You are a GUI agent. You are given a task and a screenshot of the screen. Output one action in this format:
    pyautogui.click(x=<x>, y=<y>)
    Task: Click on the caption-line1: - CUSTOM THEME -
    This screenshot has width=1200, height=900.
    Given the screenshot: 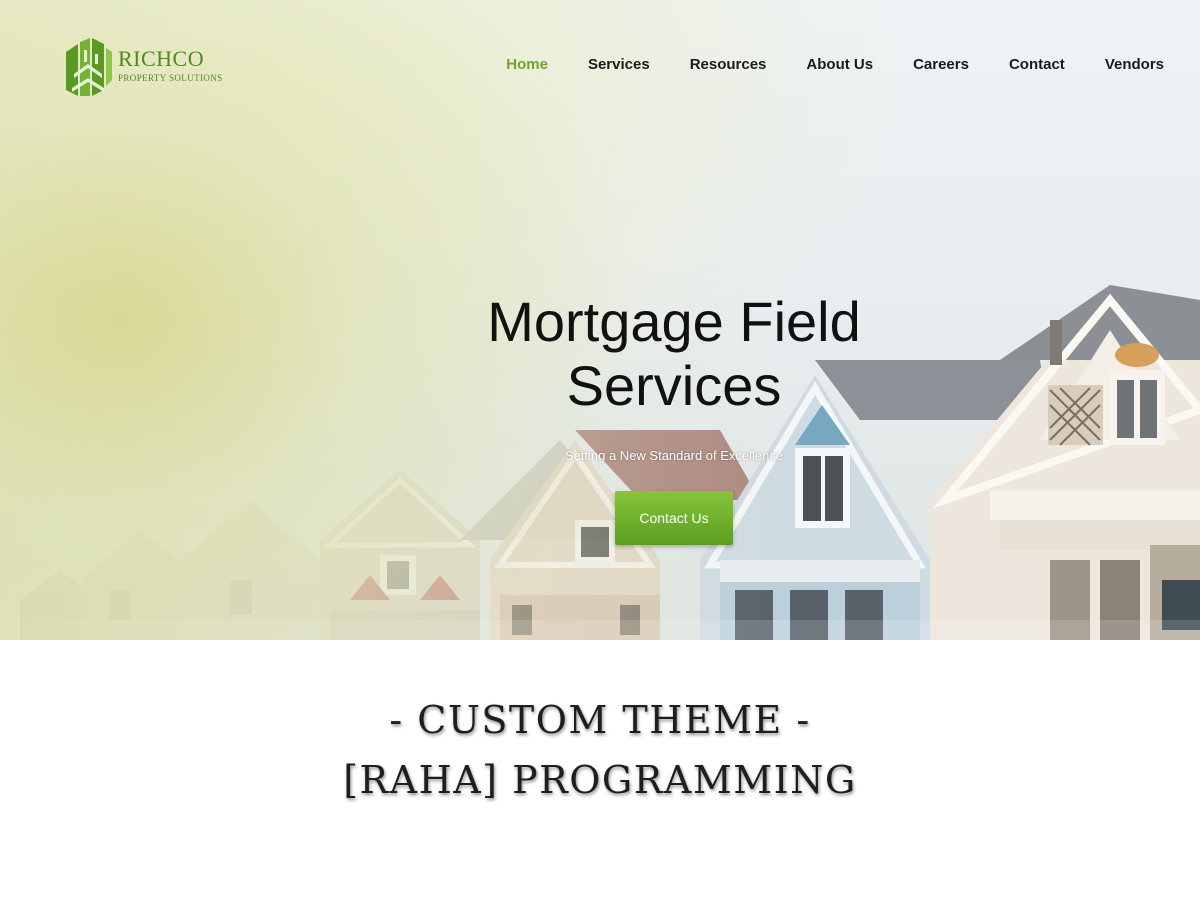 What is the action you would take?
    pyautogui.click(x=600, y=720)
    